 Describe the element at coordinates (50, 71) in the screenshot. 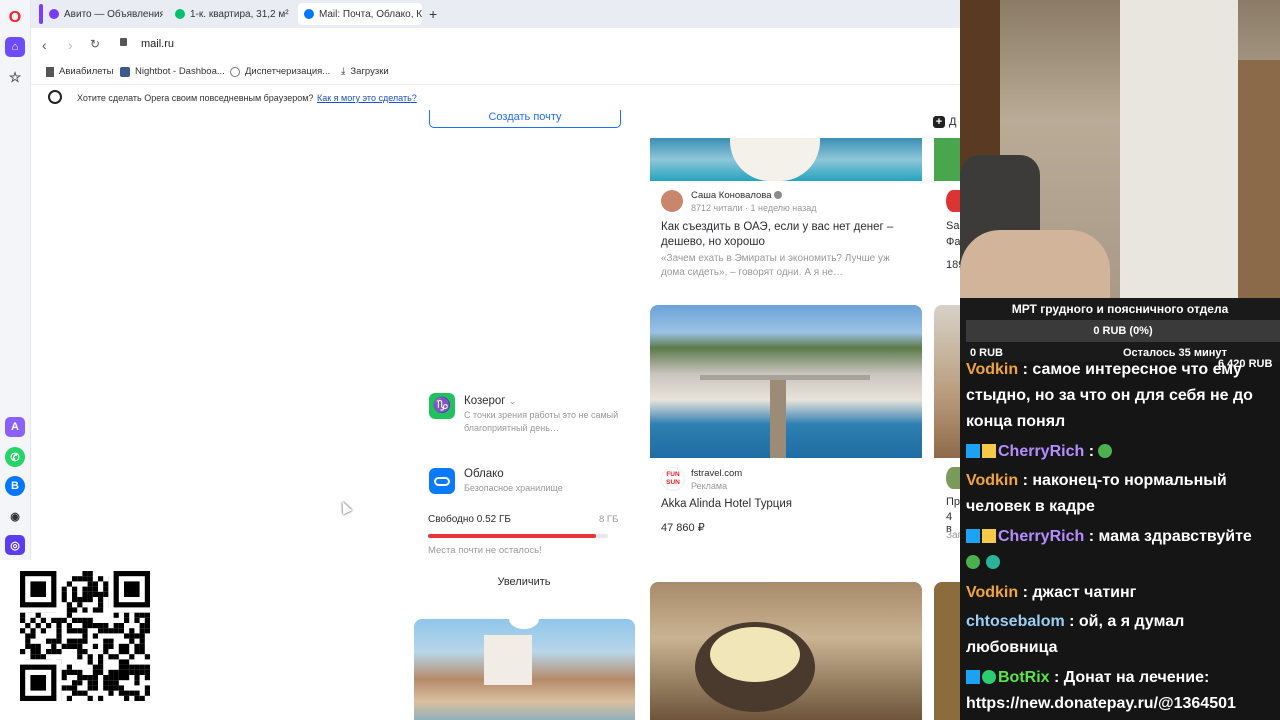

I see `folder-icon` at that location.